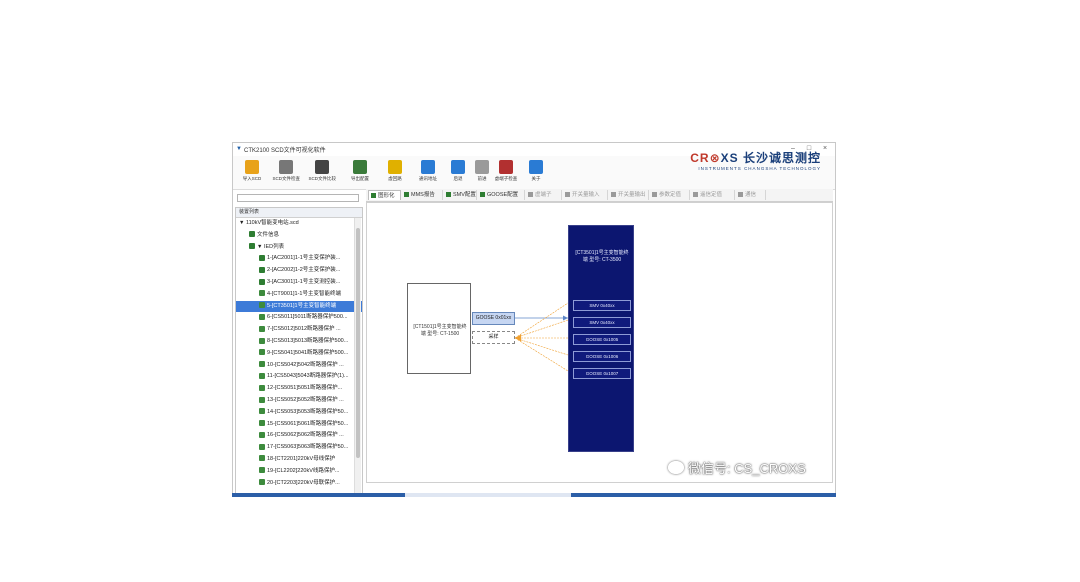 This screenshot has width=1080, height=582. I want to click on tab-label: MMS报告, so click(423, 195).